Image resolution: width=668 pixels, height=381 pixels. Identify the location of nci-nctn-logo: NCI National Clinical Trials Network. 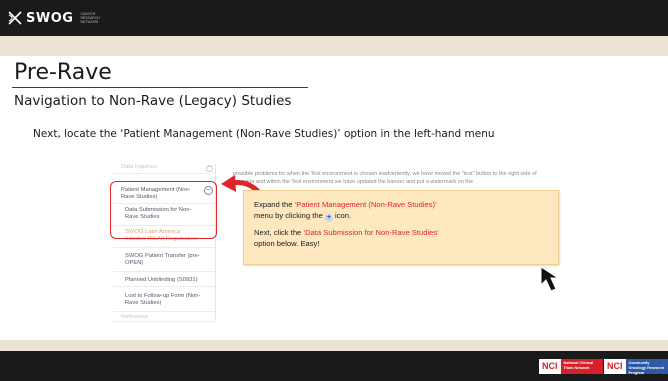
(571, 366).